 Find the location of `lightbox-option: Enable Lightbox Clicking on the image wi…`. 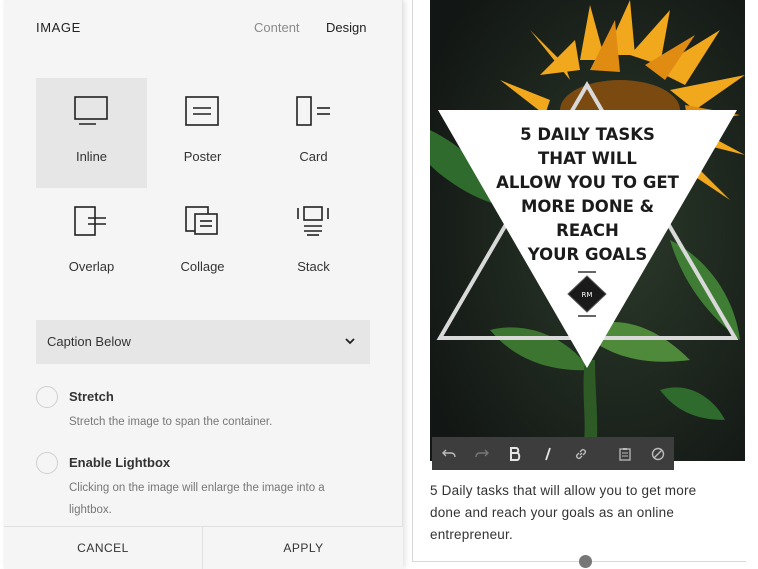

lightbox-option: Enable Lightbox Clicking on the image wi… is located at coordinates (206, 487).